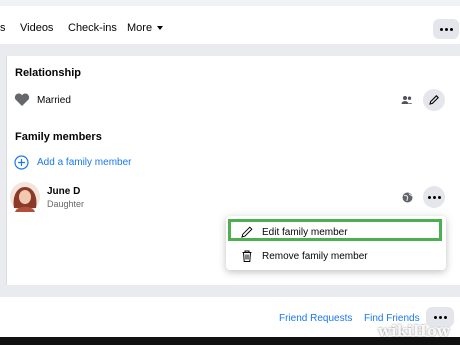 The height and width of the screenshot is (345, 460). Describe the element at coordinates (48, 73) in the screenshot. I see `relationship-heading: Relationship` at that location.